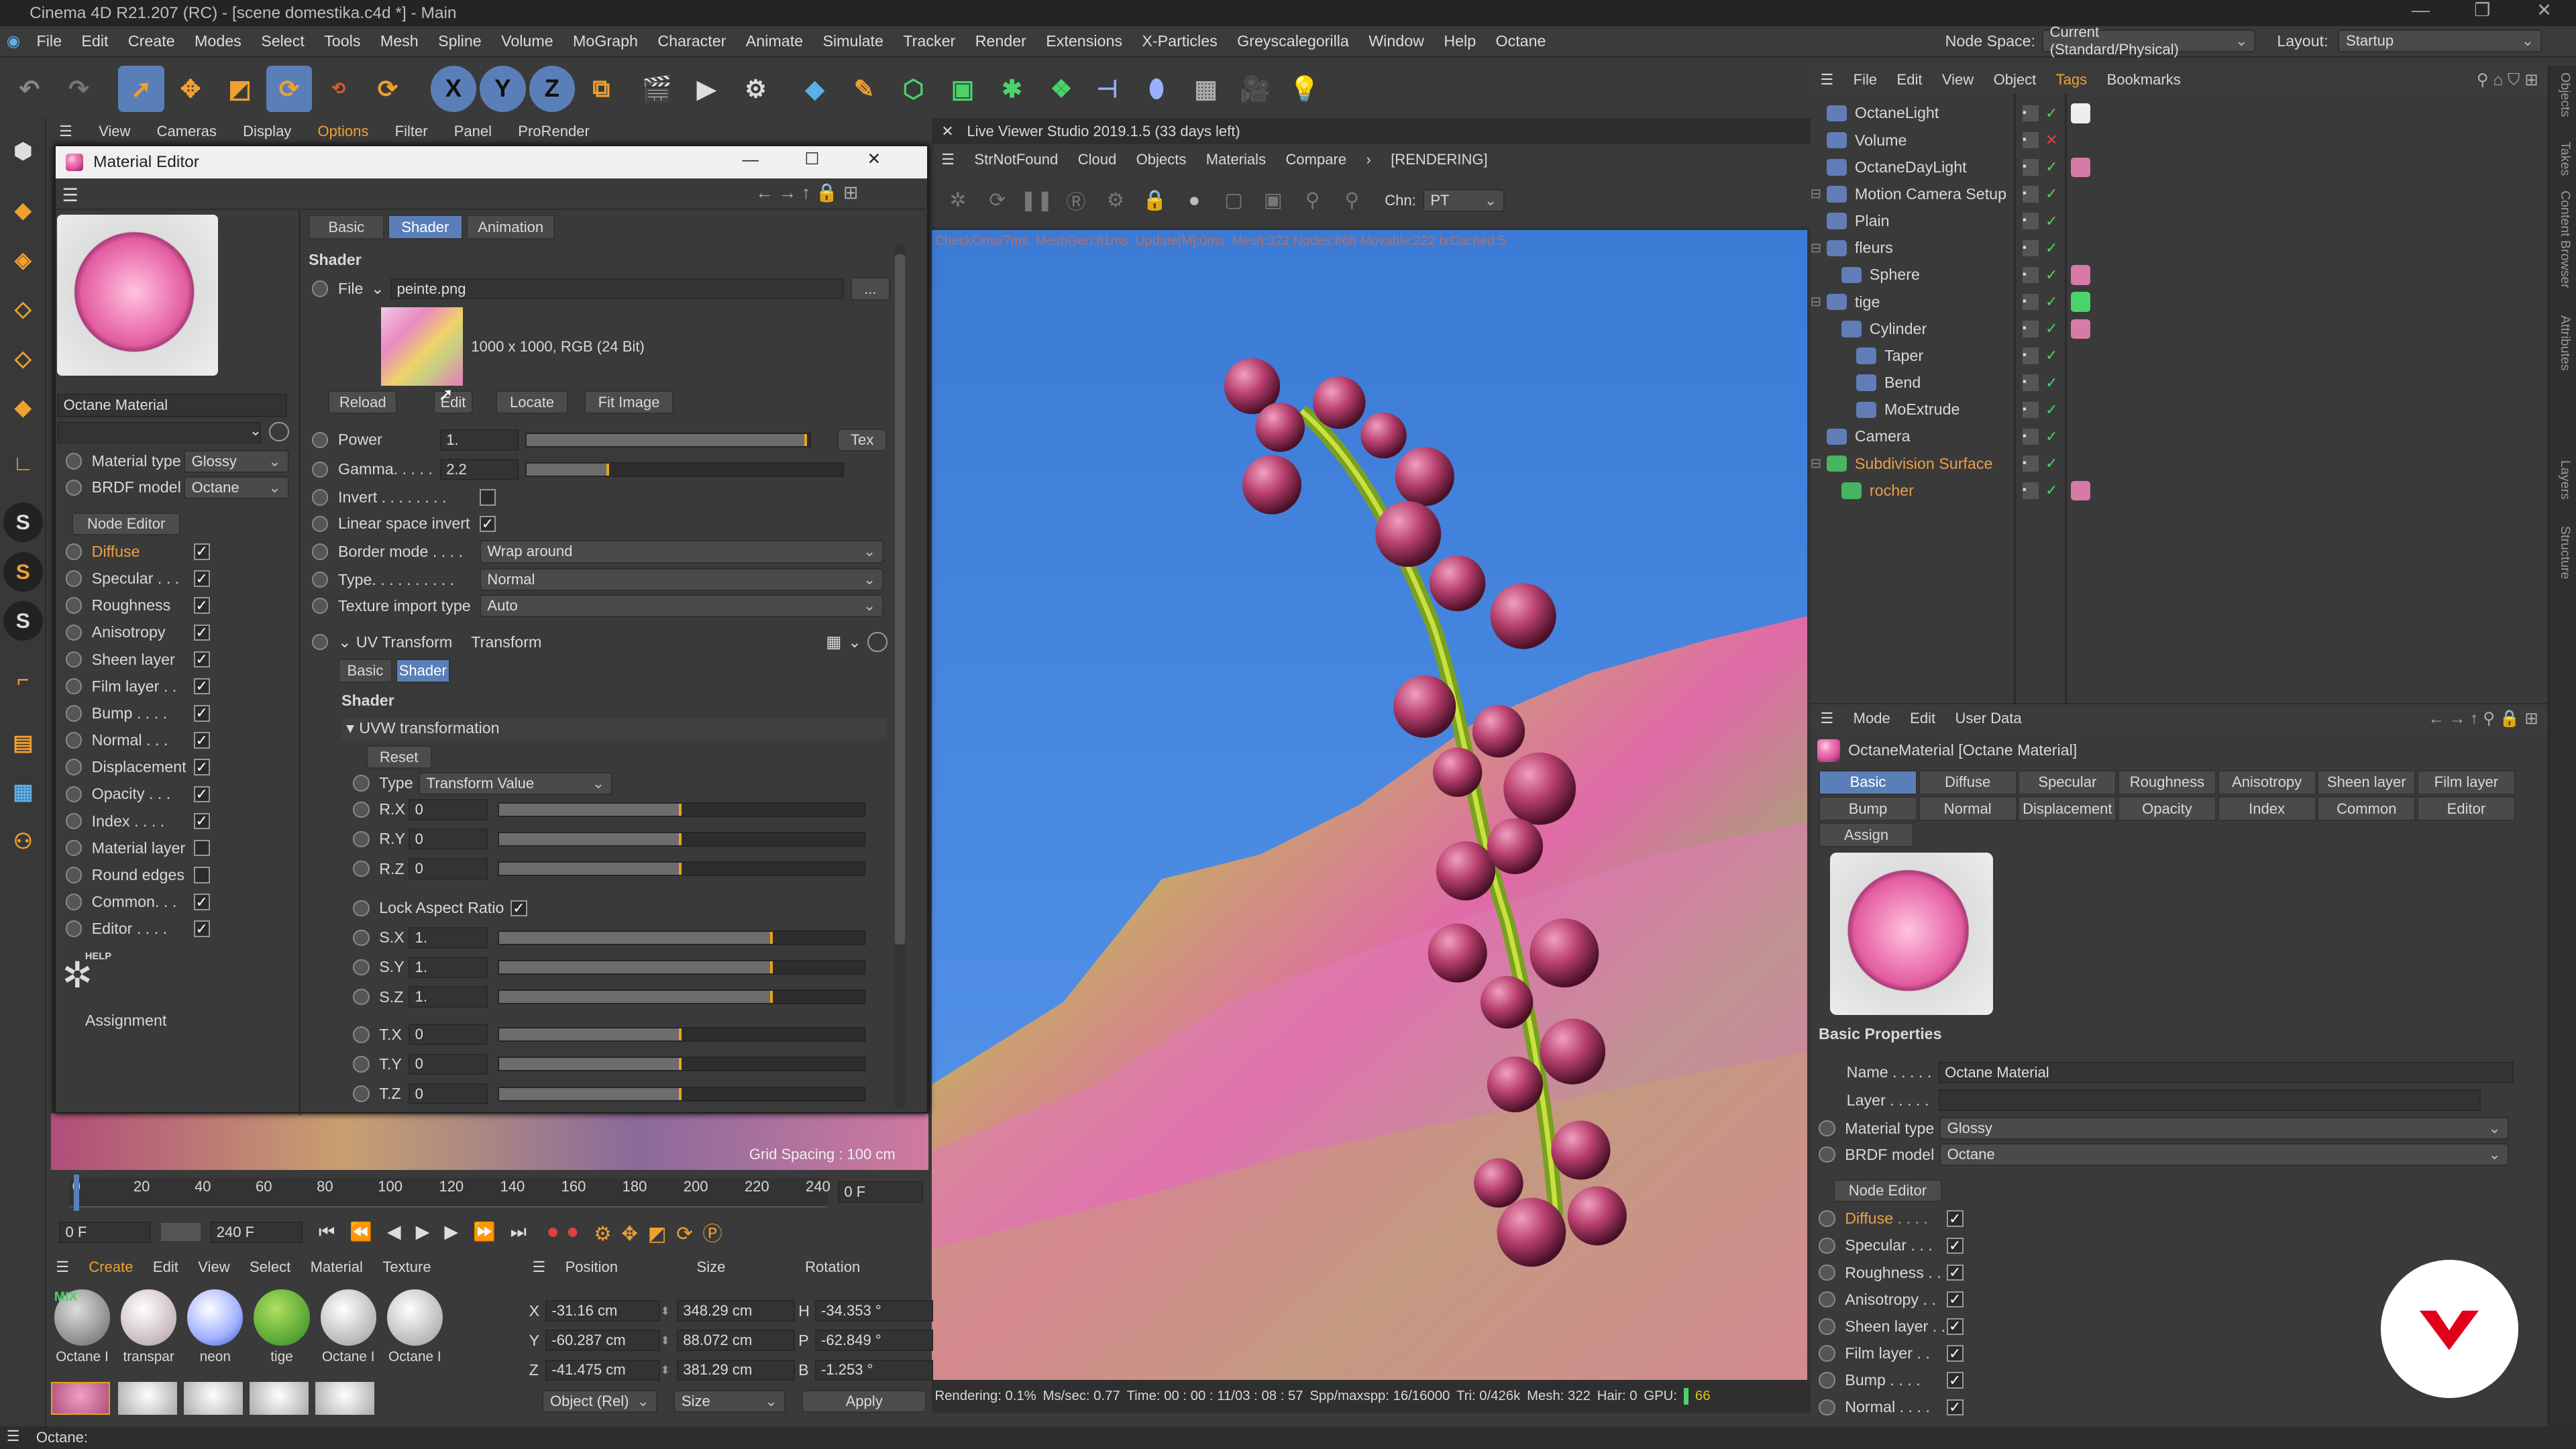 This screenshot has height=1449, width=2576. I want to click on camera-icon: 🎥, so click(1255, 89).